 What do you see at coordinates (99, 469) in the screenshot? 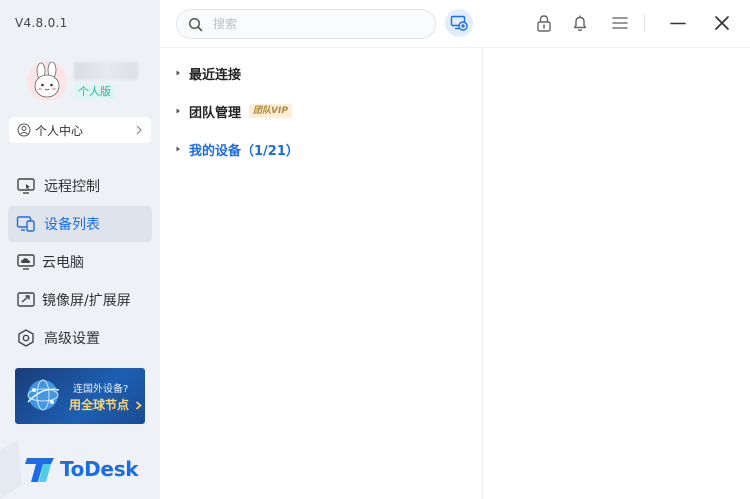
I see `brand-name: ToDesk` at bounding box center [99, 469].